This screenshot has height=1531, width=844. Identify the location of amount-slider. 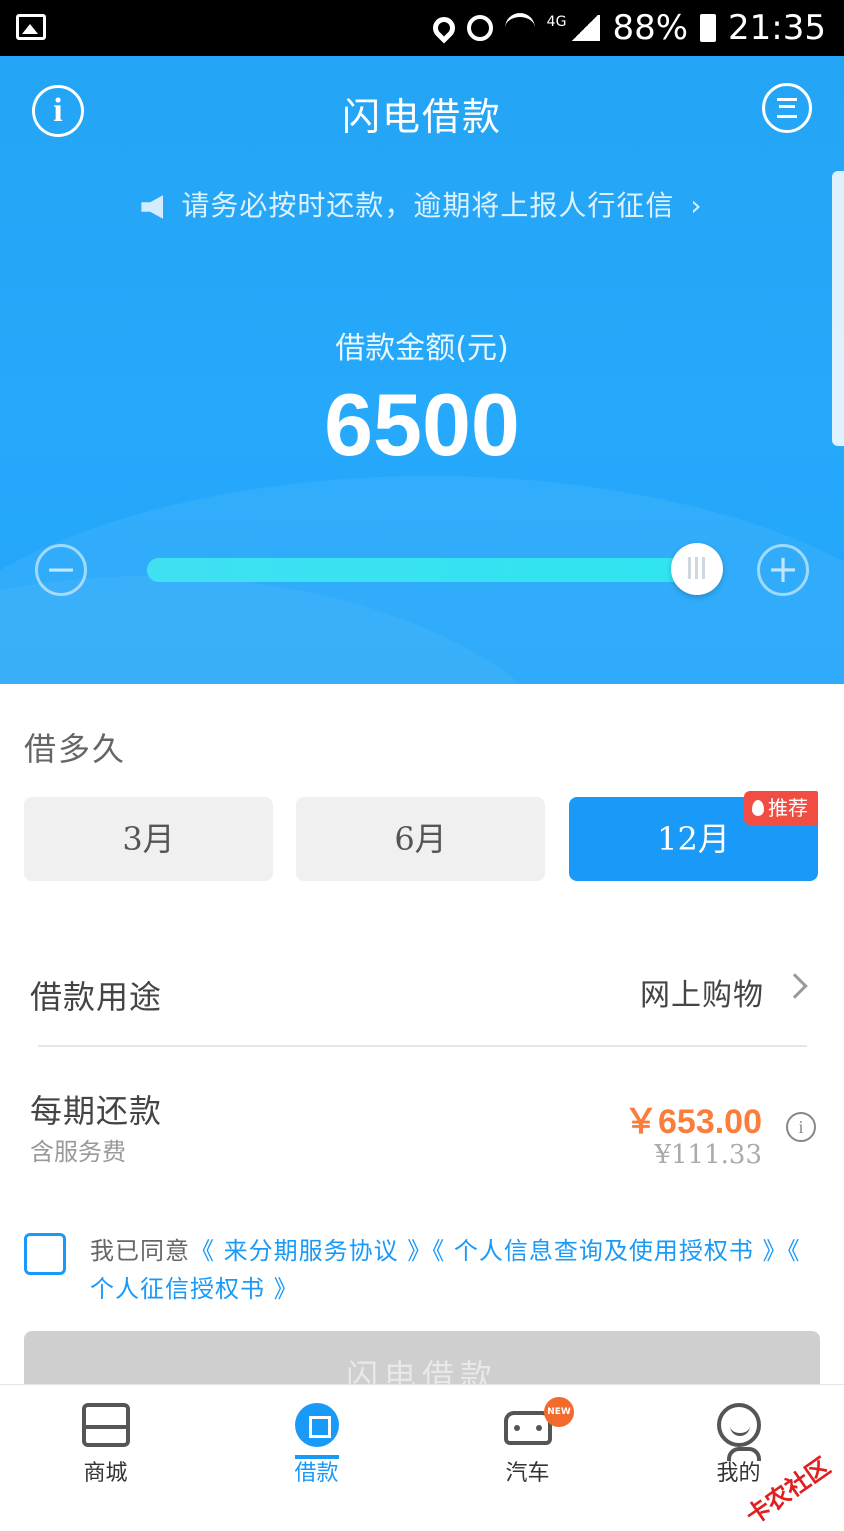
(427, 570).